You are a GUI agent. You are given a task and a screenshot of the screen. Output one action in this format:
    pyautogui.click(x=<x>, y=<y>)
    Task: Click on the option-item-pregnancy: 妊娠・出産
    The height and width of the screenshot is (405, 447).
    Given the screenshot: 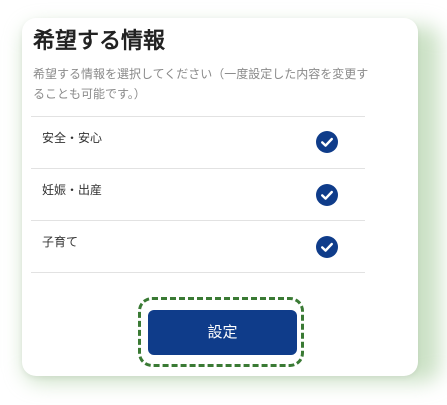 What is the action you would take?
    pyautogui.click(x=198, y=194)
    